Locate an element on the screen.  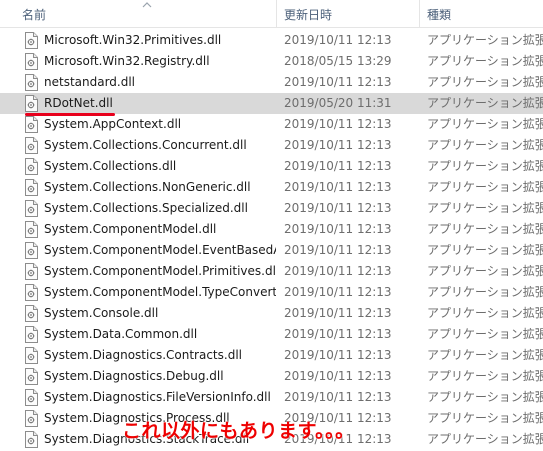
file-name: RDotNet.dll is located at coordinates (78, 103).